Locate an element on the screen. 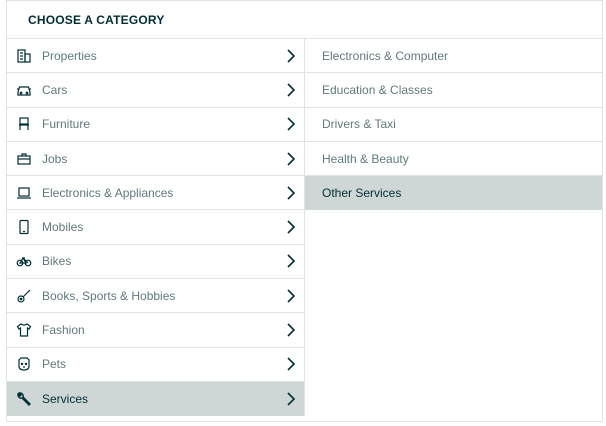  category-label: Jobs is located at coordinates (55, 158).